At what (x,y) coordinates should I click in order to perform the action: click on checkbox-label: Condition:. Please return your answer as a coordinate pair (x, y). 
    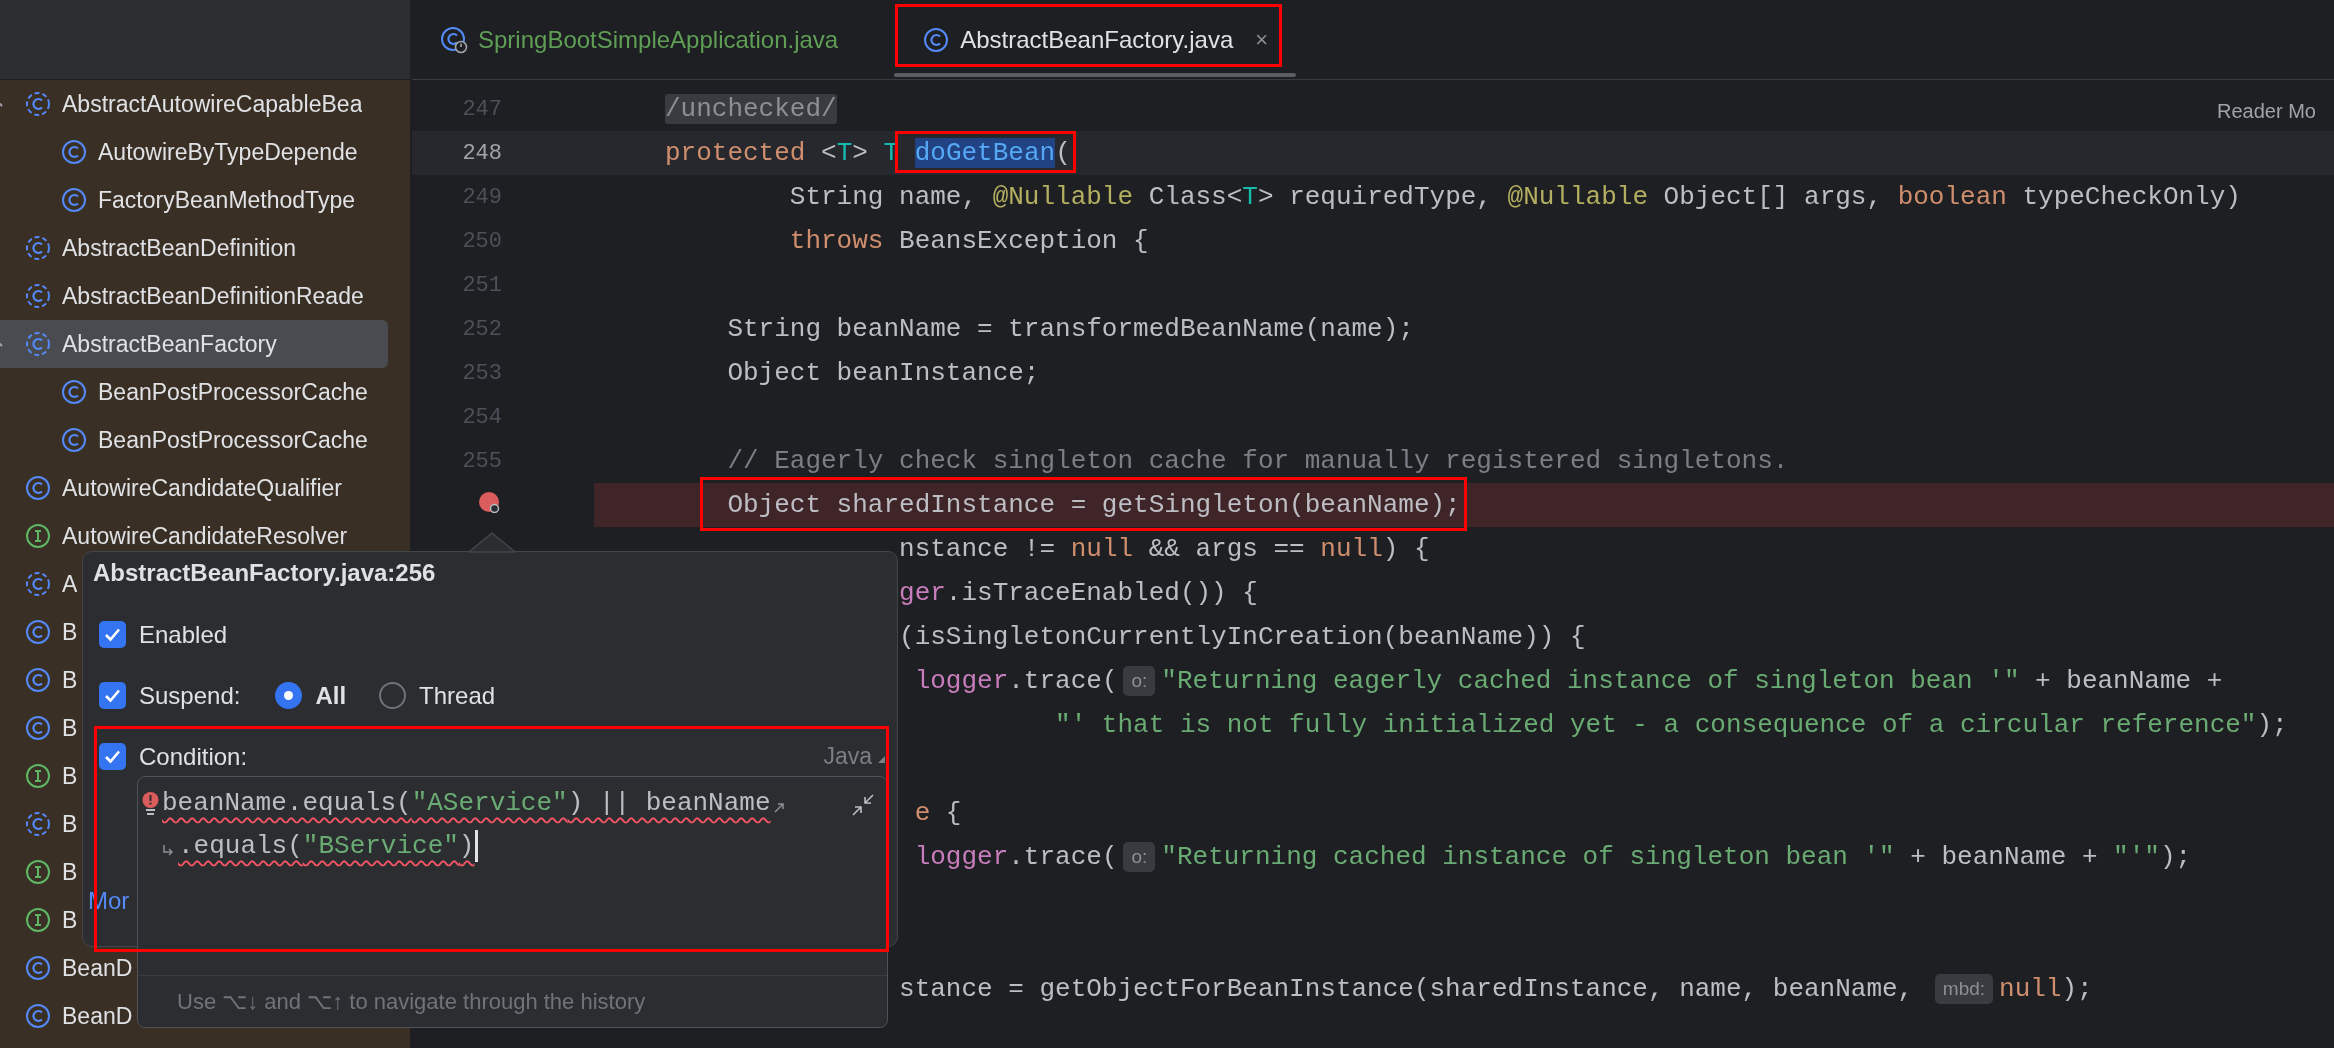
    Looking at the image, I should click on (193, 756).